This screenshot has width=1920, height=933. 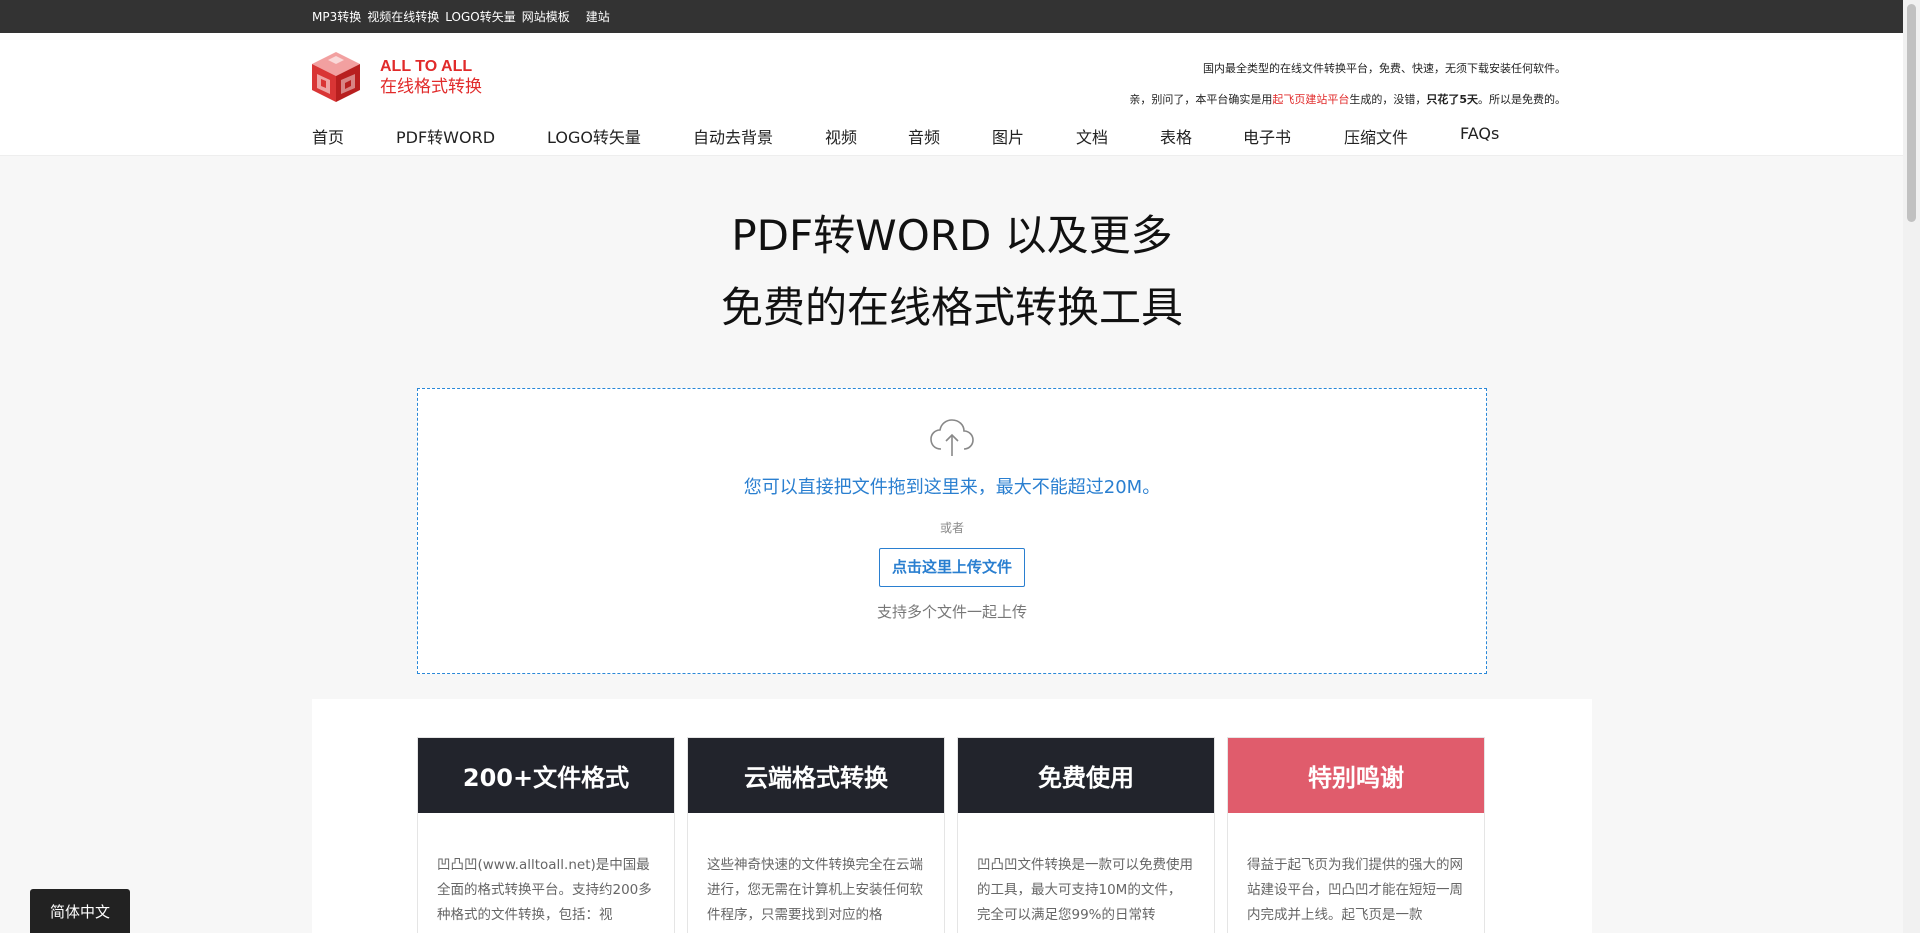 What do you see at coordinates (431, 87) in the screenshot?
I see `logo-text-cn: 在线格式转换` at bounding box center [431, 87].